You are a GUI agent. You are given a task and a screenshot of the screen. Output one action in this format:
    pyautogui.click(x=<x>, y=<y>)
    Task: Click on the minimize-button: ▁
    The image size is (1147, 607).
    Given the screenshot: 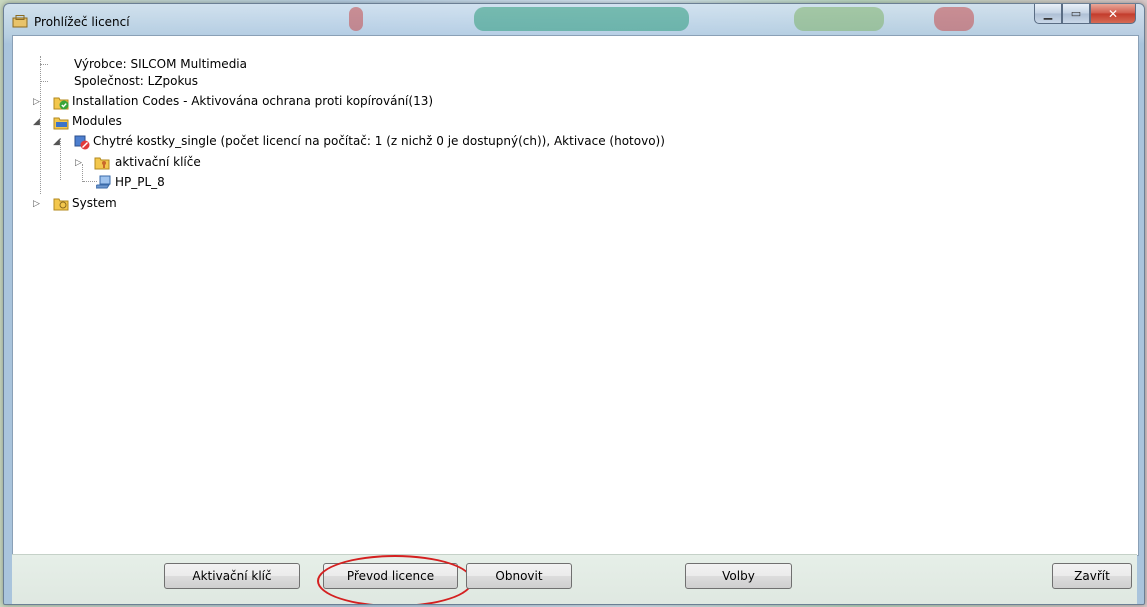 What is the action you would take?
    pyautogui.click(x=1048, y=14)
    